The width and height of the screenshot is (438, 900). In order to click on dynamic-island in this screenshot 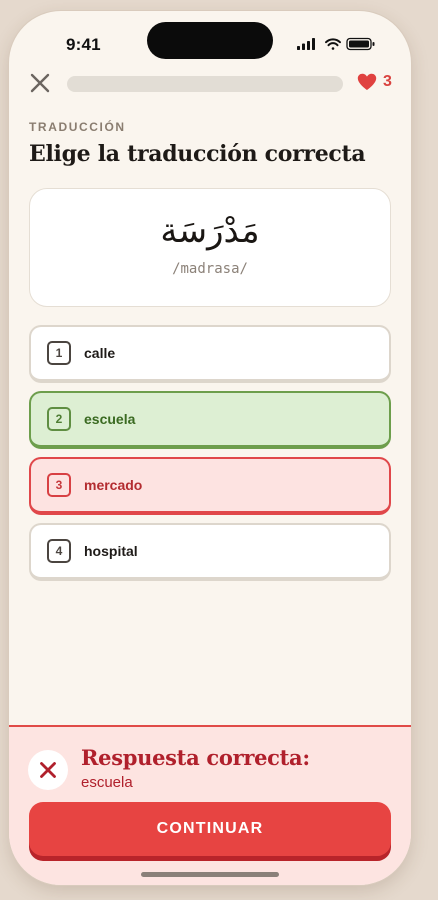, I will do `click(210, 40)`.